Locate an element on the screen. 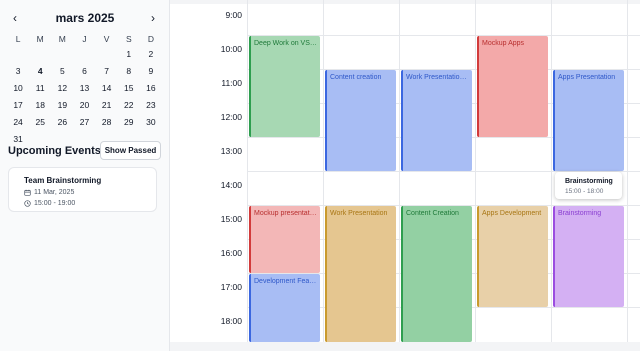 This screenshot has width=640, height=351. calendar-event: Mockup Apps is located at coordinates (512, 86).